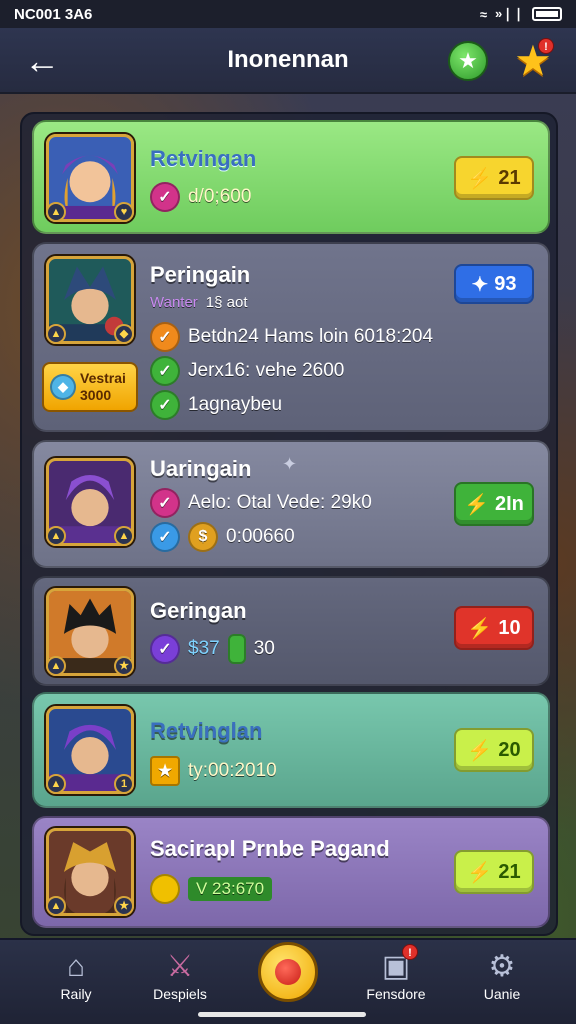  Describe the element at coordinates (220, 196) in the screenshot. I see `stat-value: d/0;600` at that location.